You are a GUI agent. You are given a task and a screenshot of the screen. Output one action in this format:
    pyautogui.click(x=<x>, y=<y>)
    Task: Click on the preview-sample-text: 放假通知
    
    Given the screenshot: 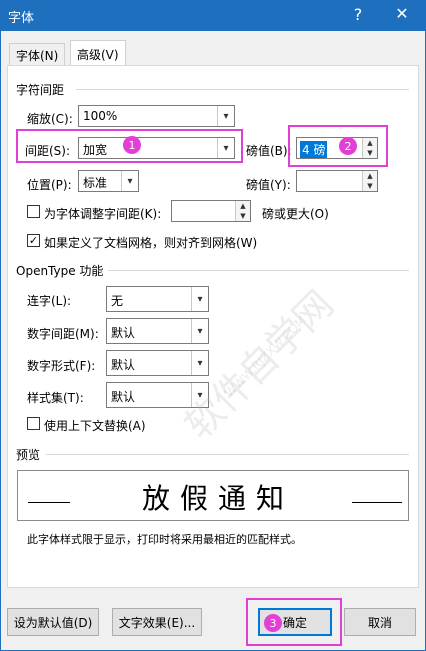 What is the action you would take?
    pyautogui.click(x=218, y=498)
    